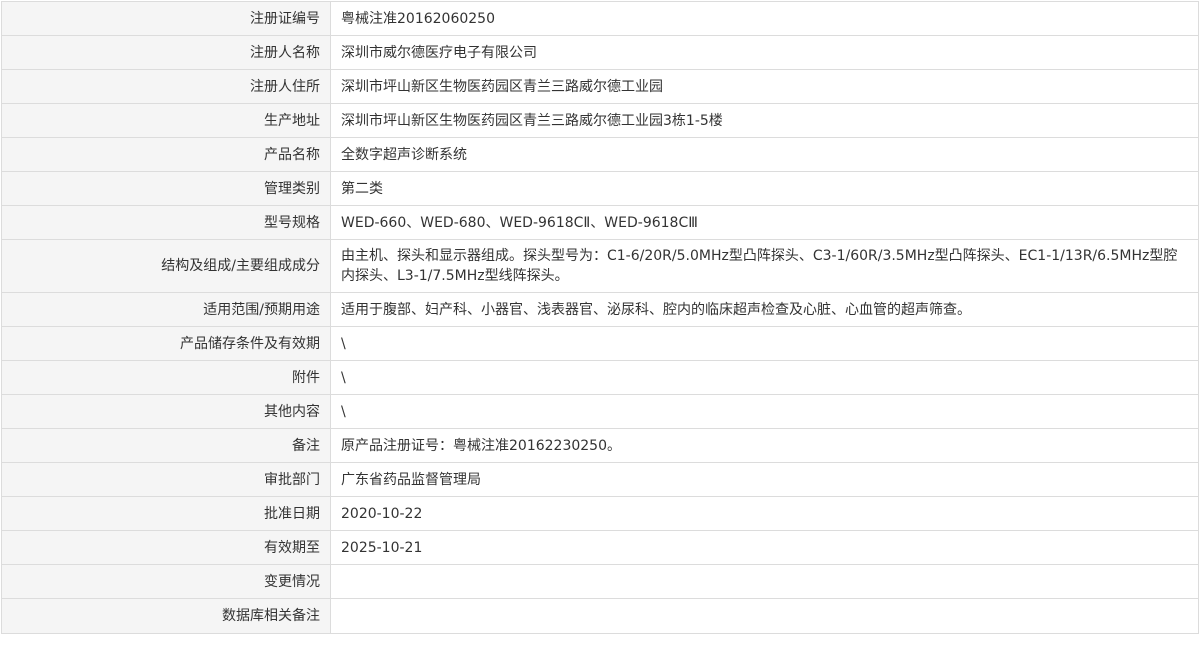 This screenshot has width=1200, height=658. What do you see at coordinates (764, 445) in the screenshot?
I see `field-value: 原产品注册证号：粤械注准20162230250。` at bounding box center [764, 445].